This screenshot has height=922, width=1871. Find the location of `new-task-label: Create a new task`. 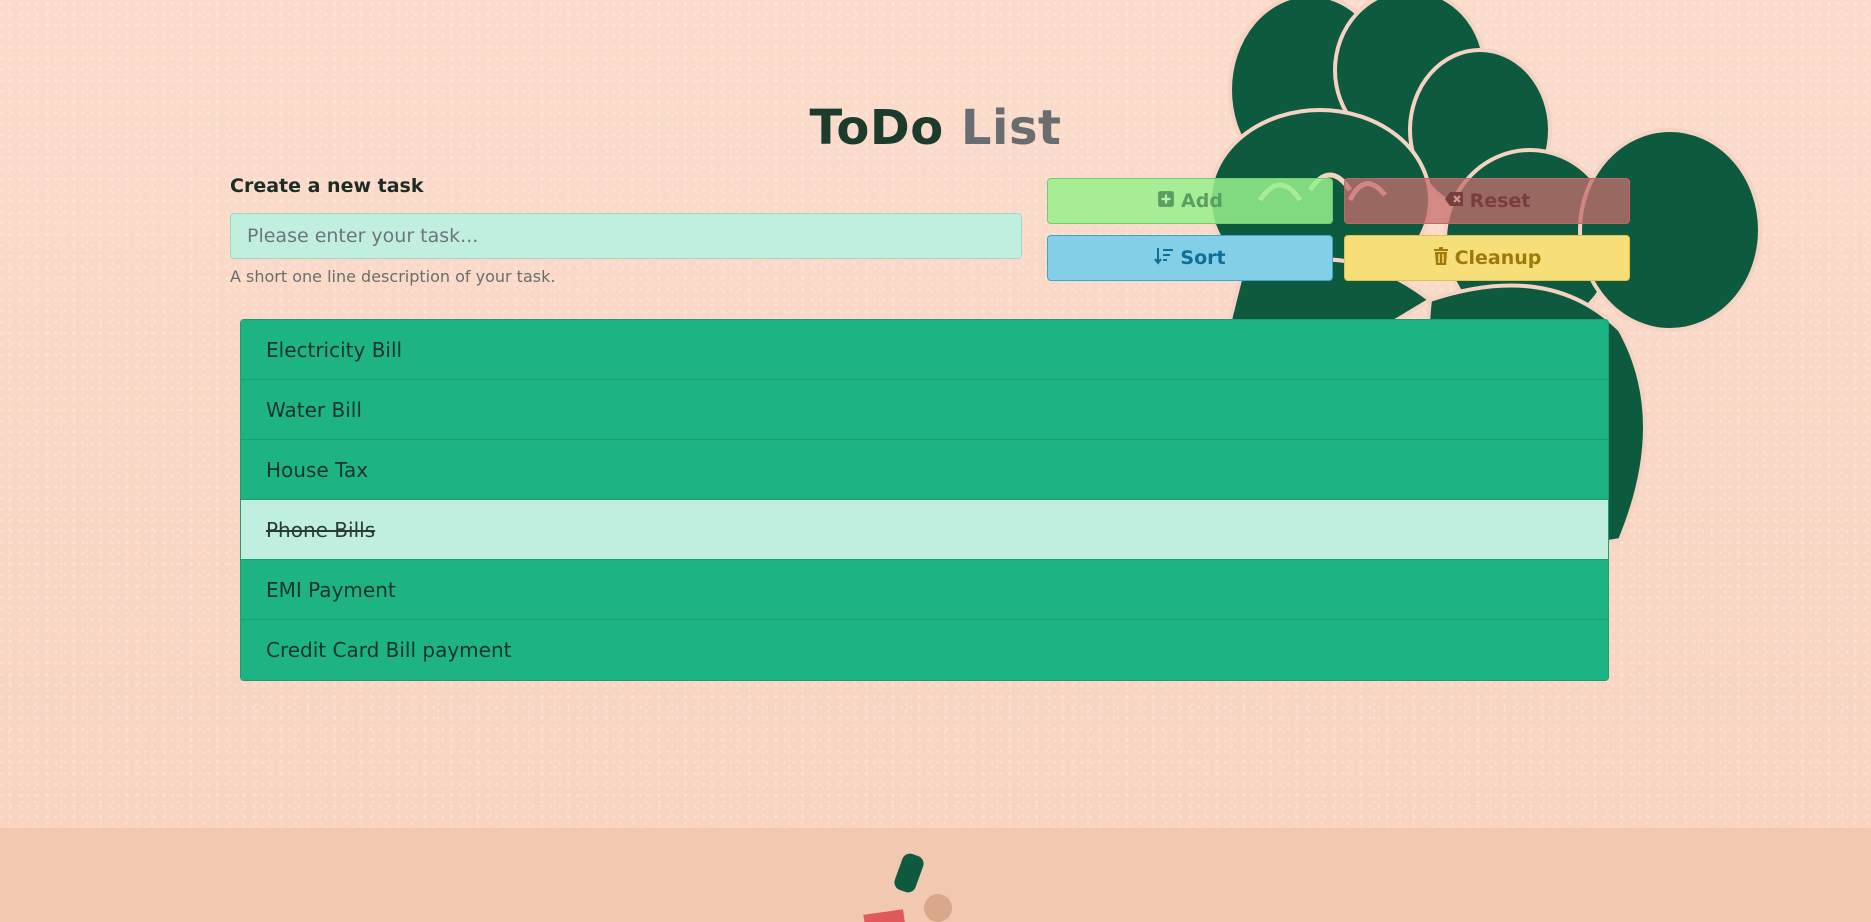

new-task-label: Create a new task is located at coordinates (327, 186).